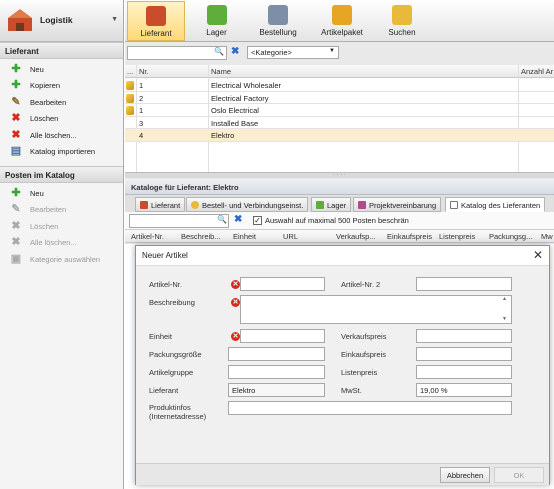 This screenshot has height=489, width=554. What do you see at coordinates (276, 354) in the screenshot?
I see `packungsgroesse-field` at bounding box center [276, 354].